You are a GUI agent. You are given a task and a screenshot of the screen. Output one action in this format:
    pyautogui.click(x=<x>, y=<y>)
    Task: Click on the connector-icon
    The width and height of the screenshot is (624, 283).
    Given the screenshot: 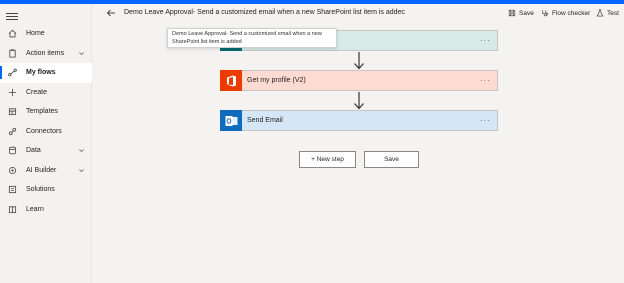 What is the action you would take?
    pyautogui.click(x=12, y=131)
    